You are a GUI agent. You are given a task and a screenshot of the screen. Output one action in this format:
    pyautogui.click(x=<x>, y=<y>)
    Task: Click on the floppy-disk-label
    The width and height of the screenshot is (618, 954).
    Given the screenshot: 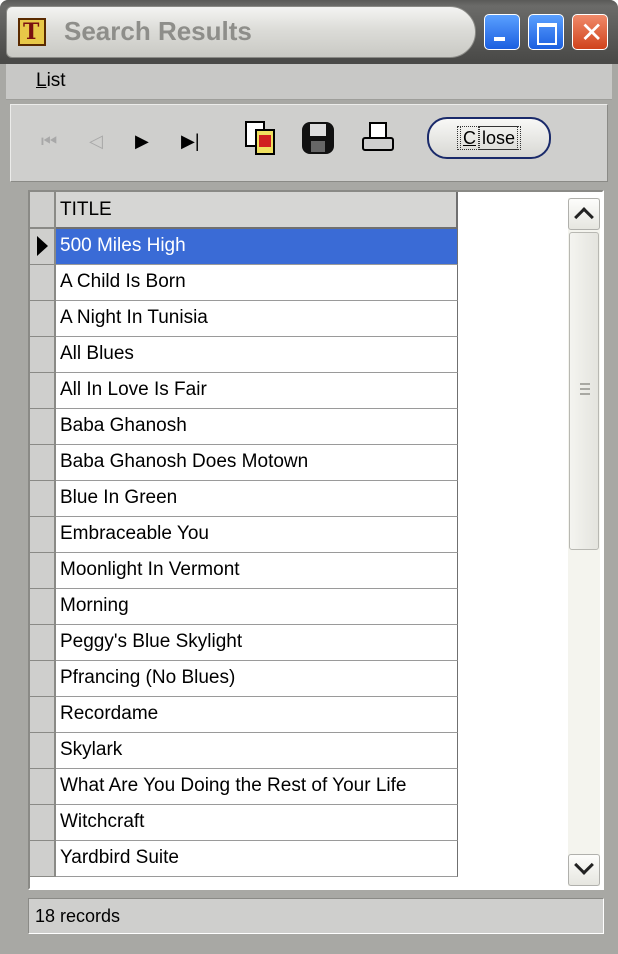 What is the action you would take?
    pyautogui.click(x=318, y=130)
    